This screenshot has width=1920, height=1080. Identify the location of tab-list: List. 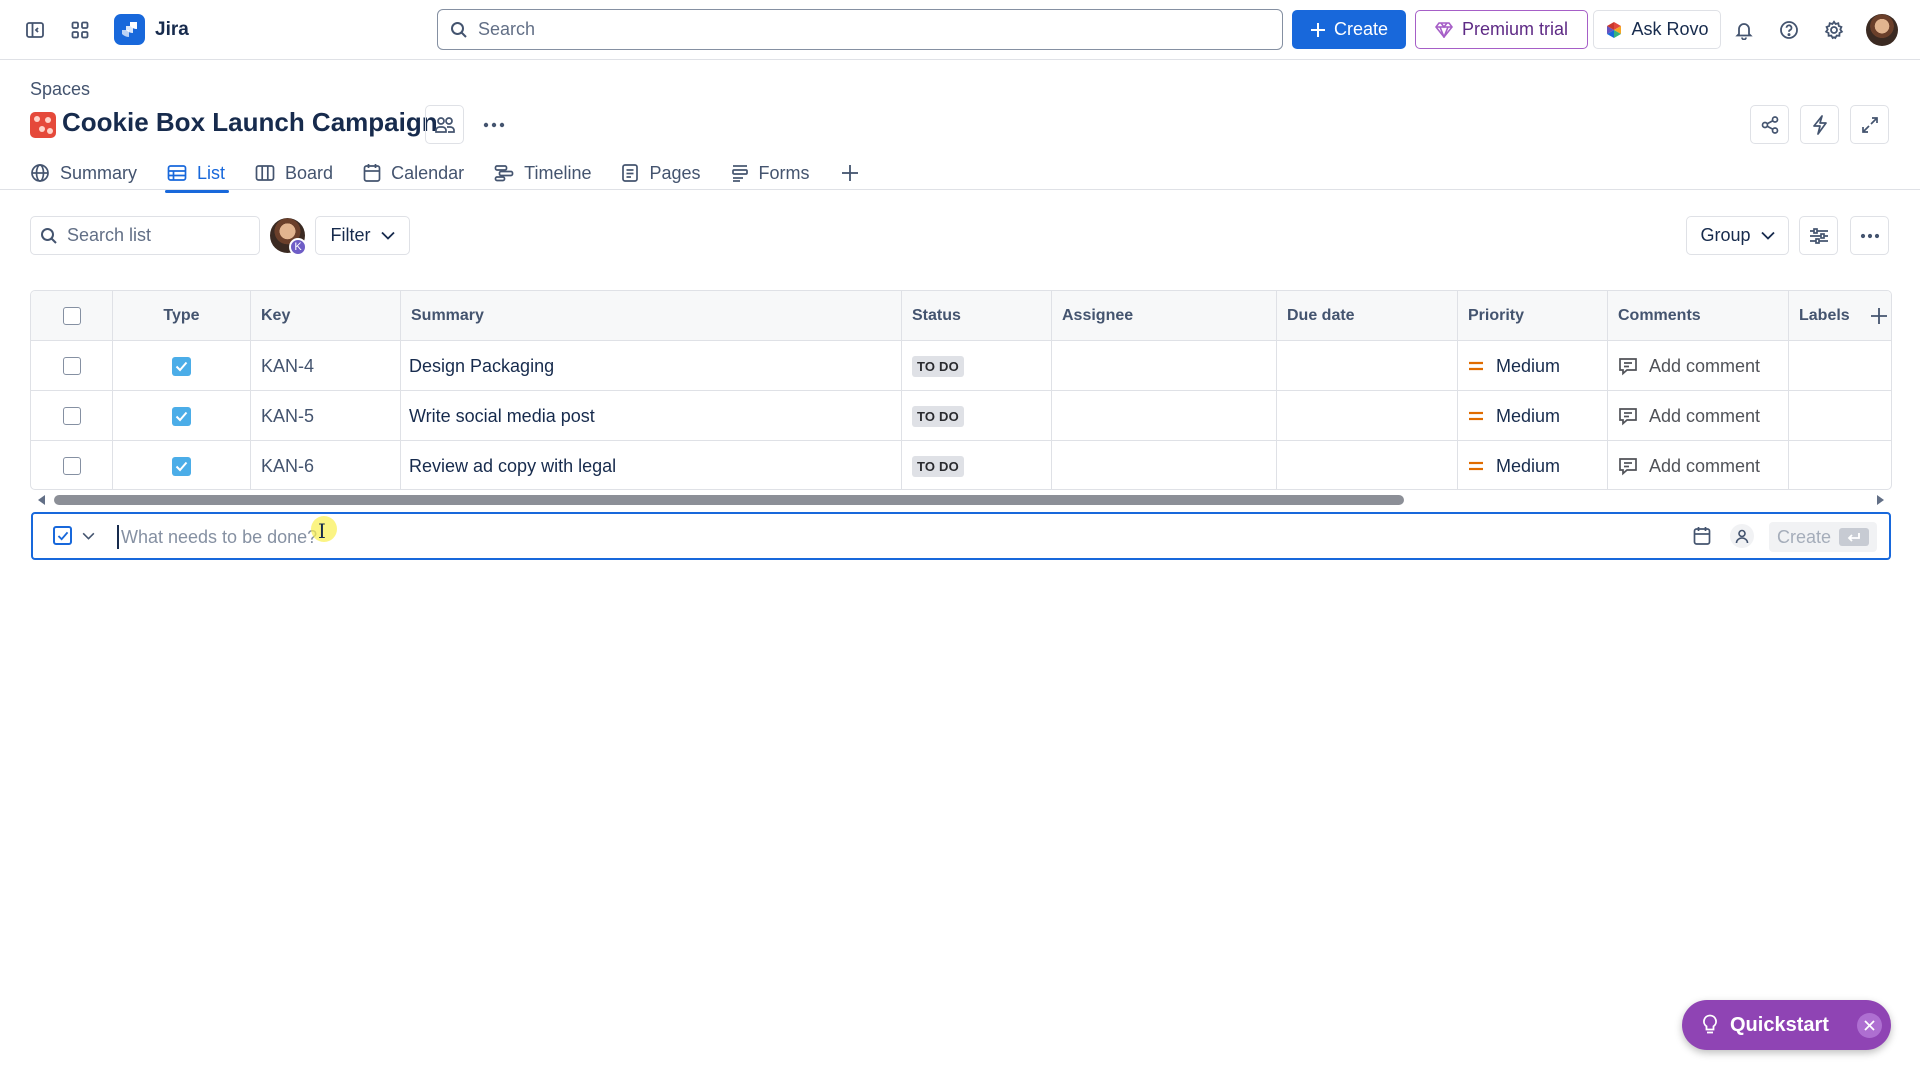
(202, 174).